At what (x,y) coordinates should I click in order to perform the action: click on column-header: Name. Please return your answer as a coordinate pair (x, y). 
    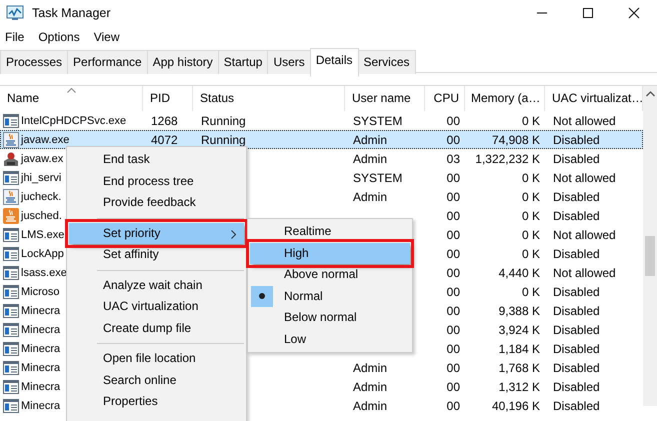
    Looking at the image, I should click on (71, 98).